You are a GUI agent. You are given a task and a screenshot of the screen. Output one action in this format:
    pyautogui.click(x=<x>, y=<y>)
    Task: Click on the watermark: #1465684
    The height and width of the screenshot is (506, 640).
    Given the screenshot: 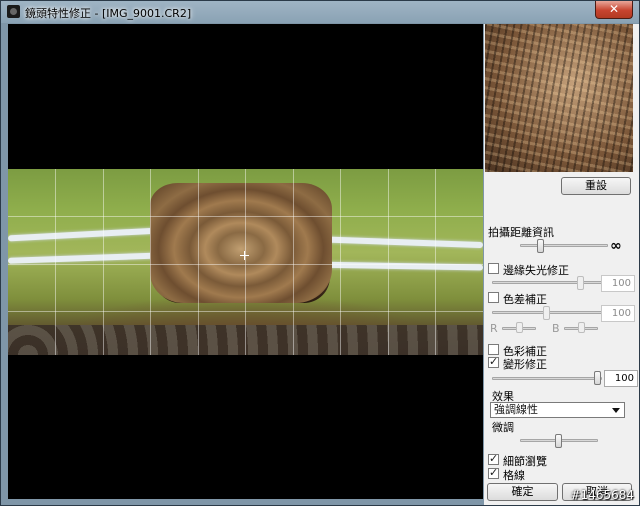 What is the action you would take?
    pyautogui.click(x=602, y=495)
    